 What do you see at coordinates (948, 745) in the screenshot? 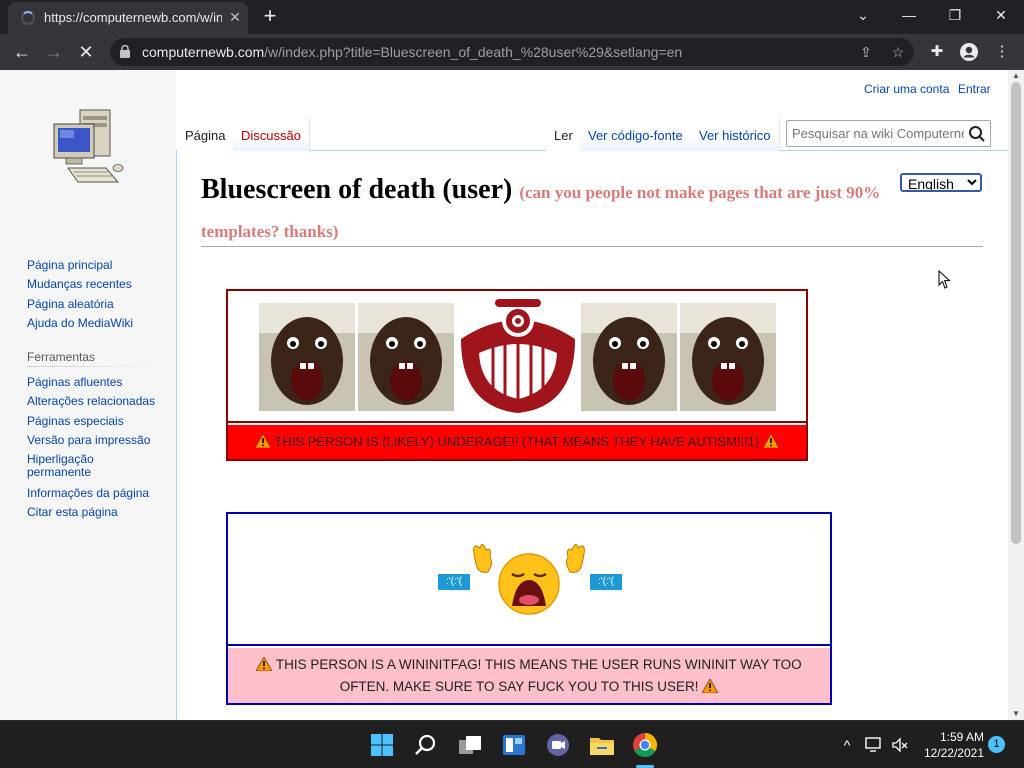
I see `system-clock: 1:59 AM 12/22/2021` at bounding box center [948, 745].